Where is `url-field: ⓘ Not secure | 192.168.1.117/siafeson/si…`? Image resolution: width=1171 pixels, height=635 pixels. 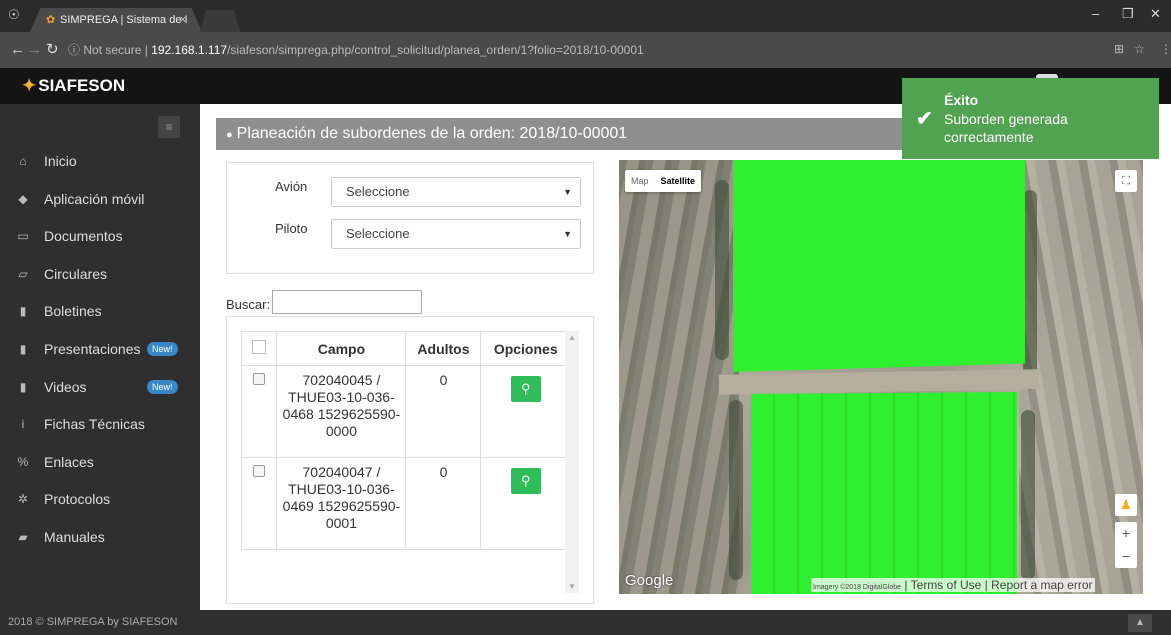 url-field: ⓘ Not secure | 192.168.1.117/siafeson/si… is located at coordinates (602, 50).